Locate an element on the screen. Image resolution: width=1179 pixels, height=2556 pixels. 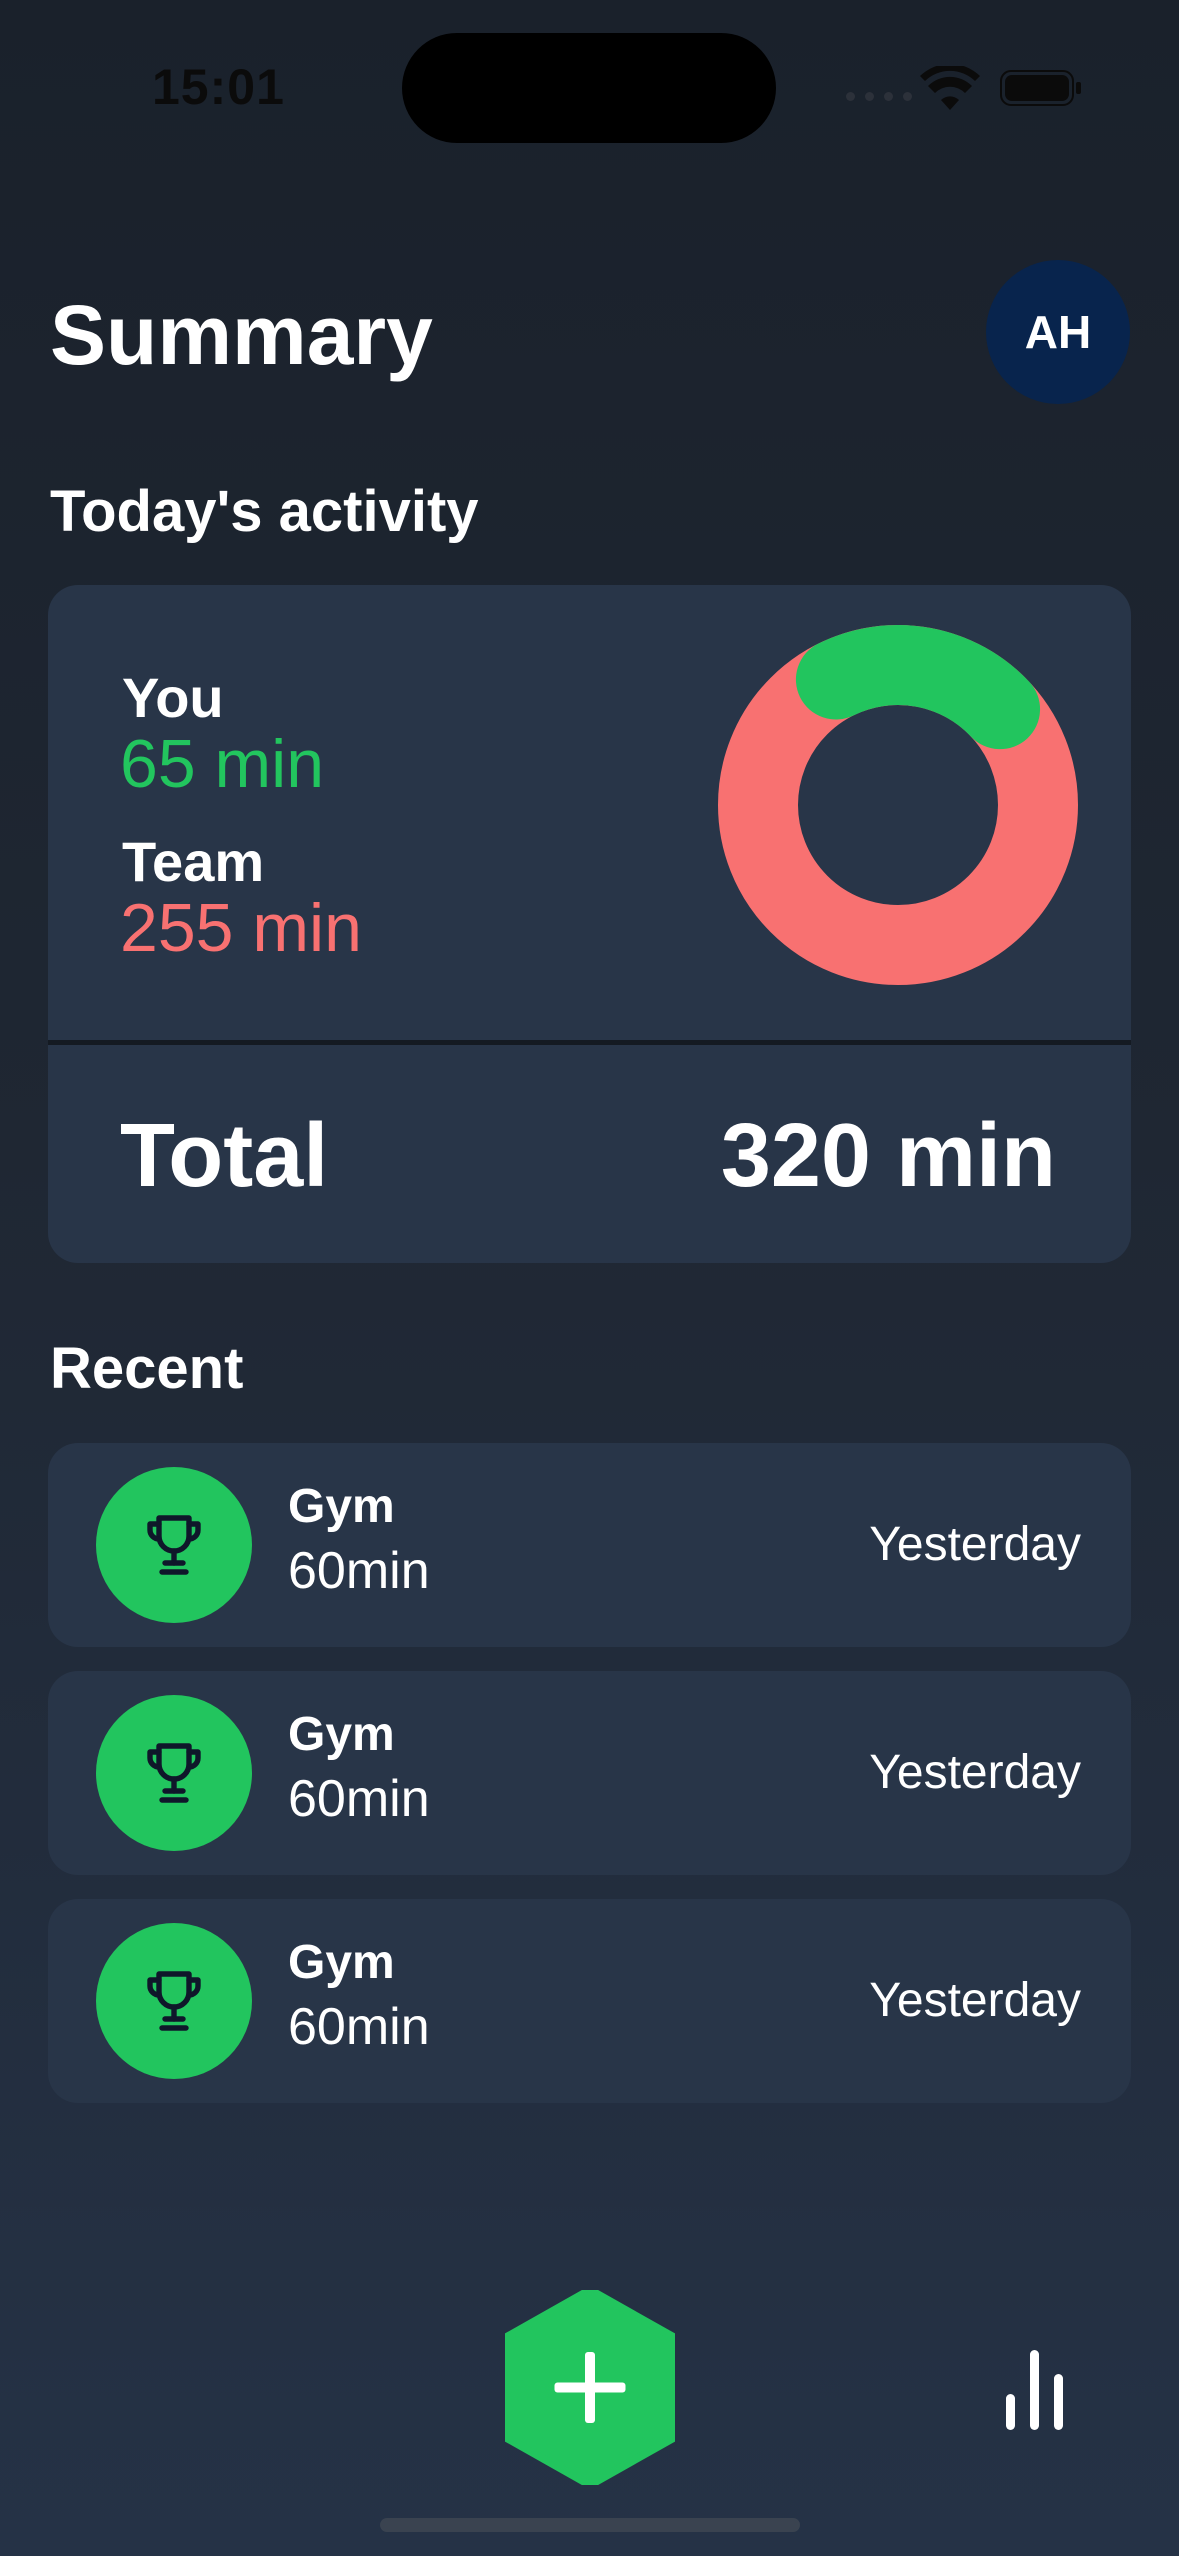
avatar: AH is located at coordinates (1058, 332).